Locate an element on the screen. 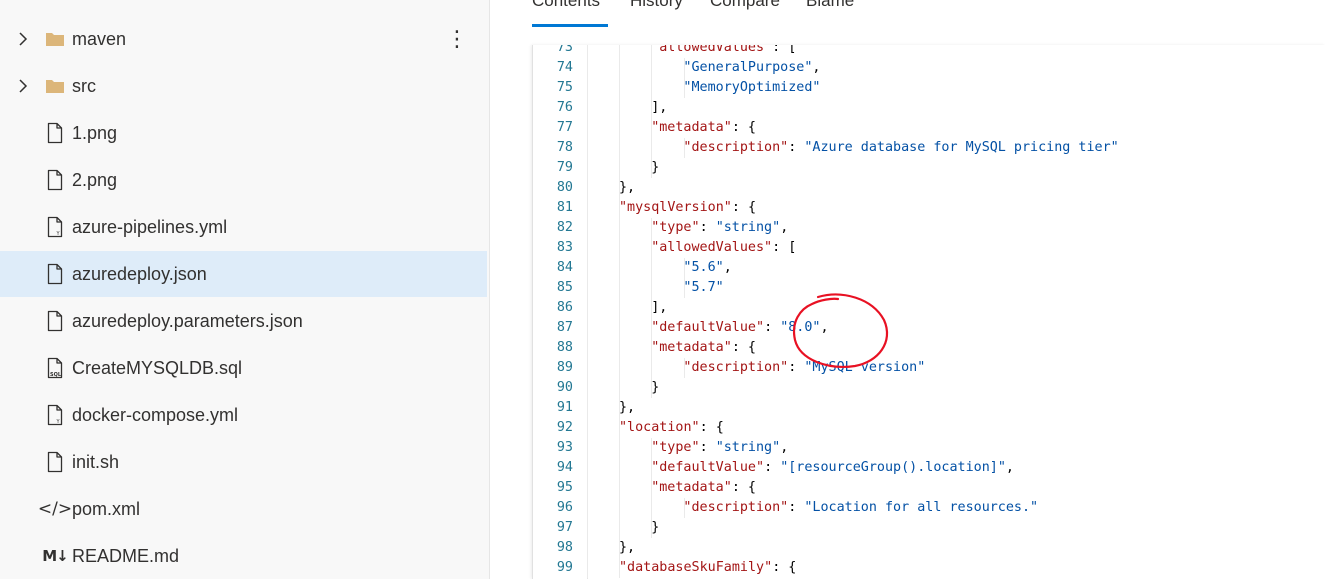 The image size is (1325, 579). json-string: "8.0" is located at coordinates (800, 327).